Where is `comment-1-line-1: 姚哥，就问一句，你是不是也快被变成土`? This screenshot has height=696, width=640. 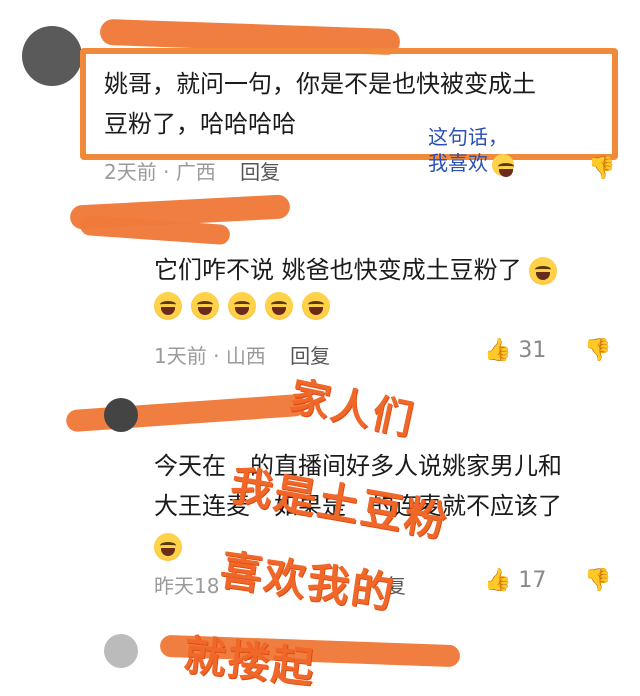 comment-1-line-1: 姚哥，就问一句，你是不是也快被变成土 is located at coordinates (320, 84).